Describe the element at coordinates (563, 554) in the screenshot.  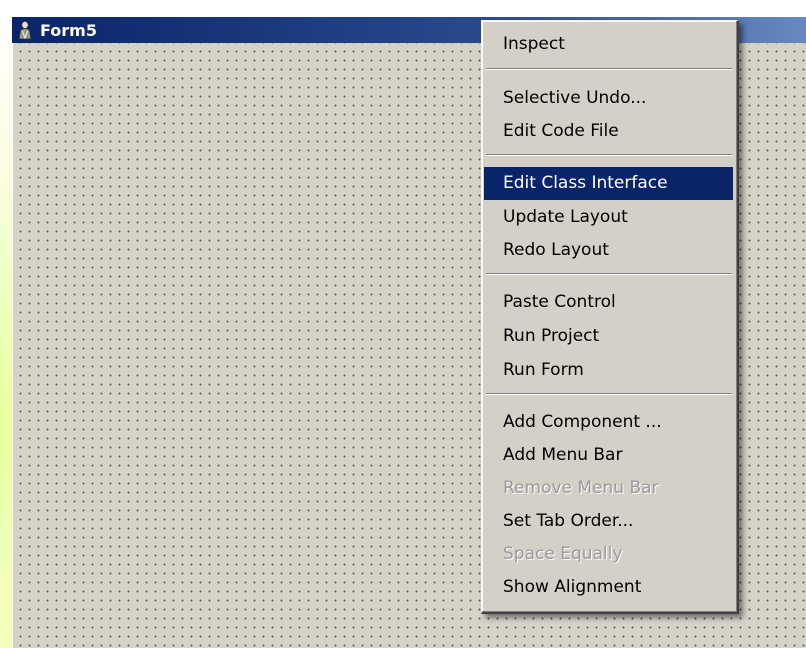
I see `menu-item-space-equally: Space Equally` at that location.